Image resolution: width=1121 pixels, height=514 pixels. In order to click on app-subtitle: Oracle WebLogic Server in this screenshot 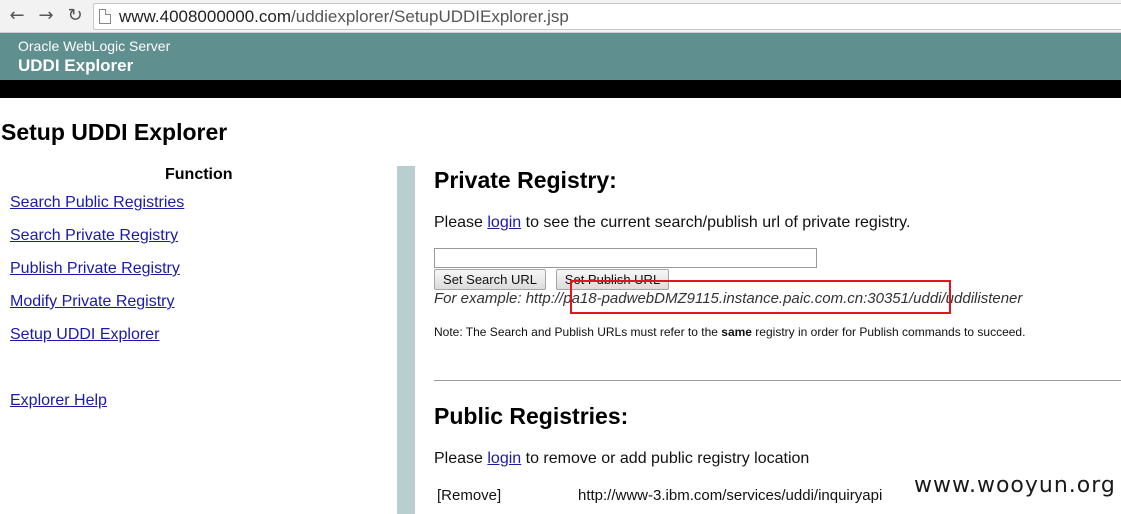, I will do `click(94, 46)`.